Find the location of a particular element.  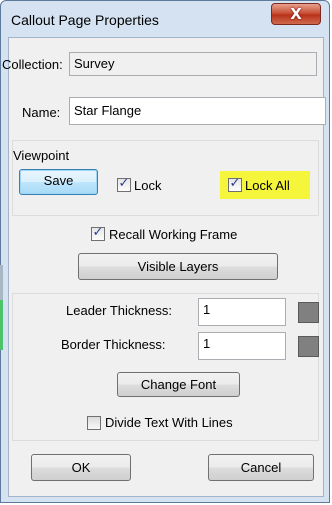

save-button: Save is located at coordinates (58, 182).